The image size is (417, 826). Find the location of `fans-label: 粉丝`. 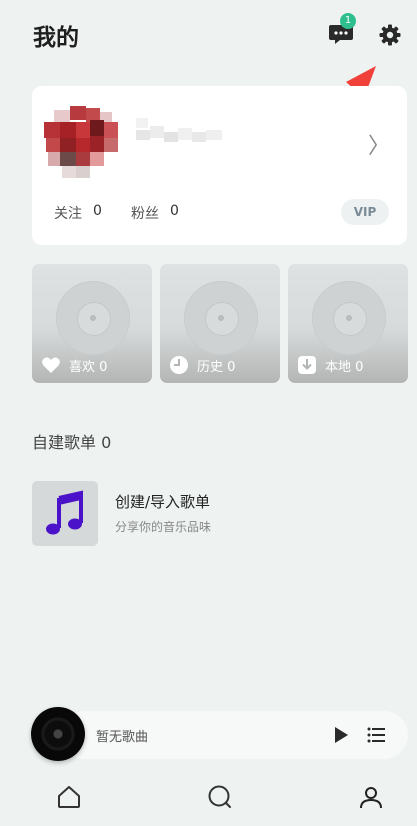

fans-label: 粉丝 is located at coordinates (145, 213).